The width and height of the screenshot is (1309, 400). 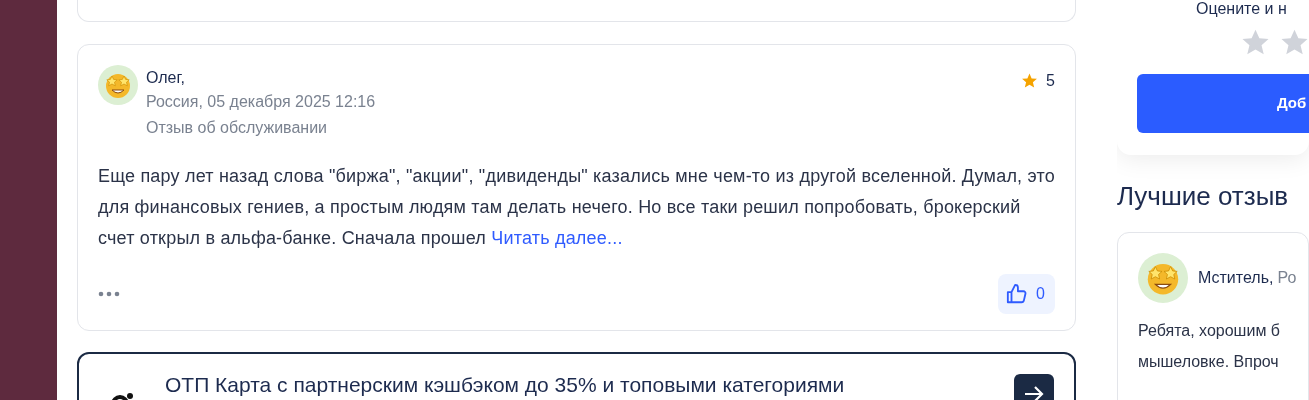 What do you see at coordinates (237, 128) in the screenshot?
I see `review-category: Отзыв об обслуживании` at bounding box center [237, 128].